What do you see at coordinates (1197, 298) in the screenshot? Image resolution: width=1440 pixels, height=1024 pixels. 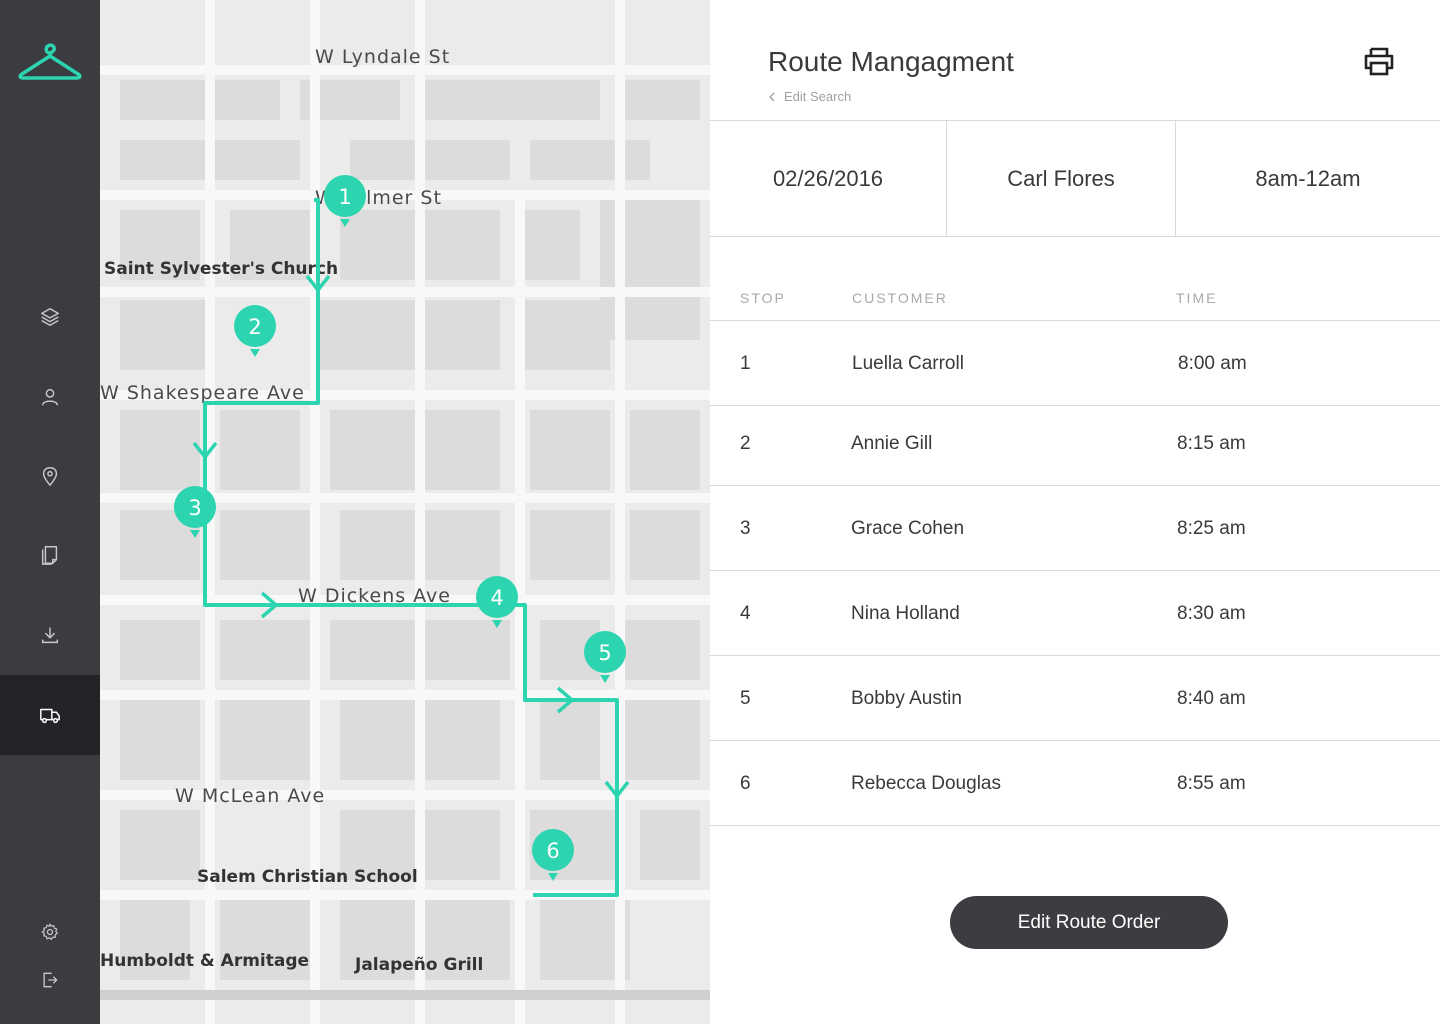 I see `column-header-time: TIME` at bounding box center [1197, 298].